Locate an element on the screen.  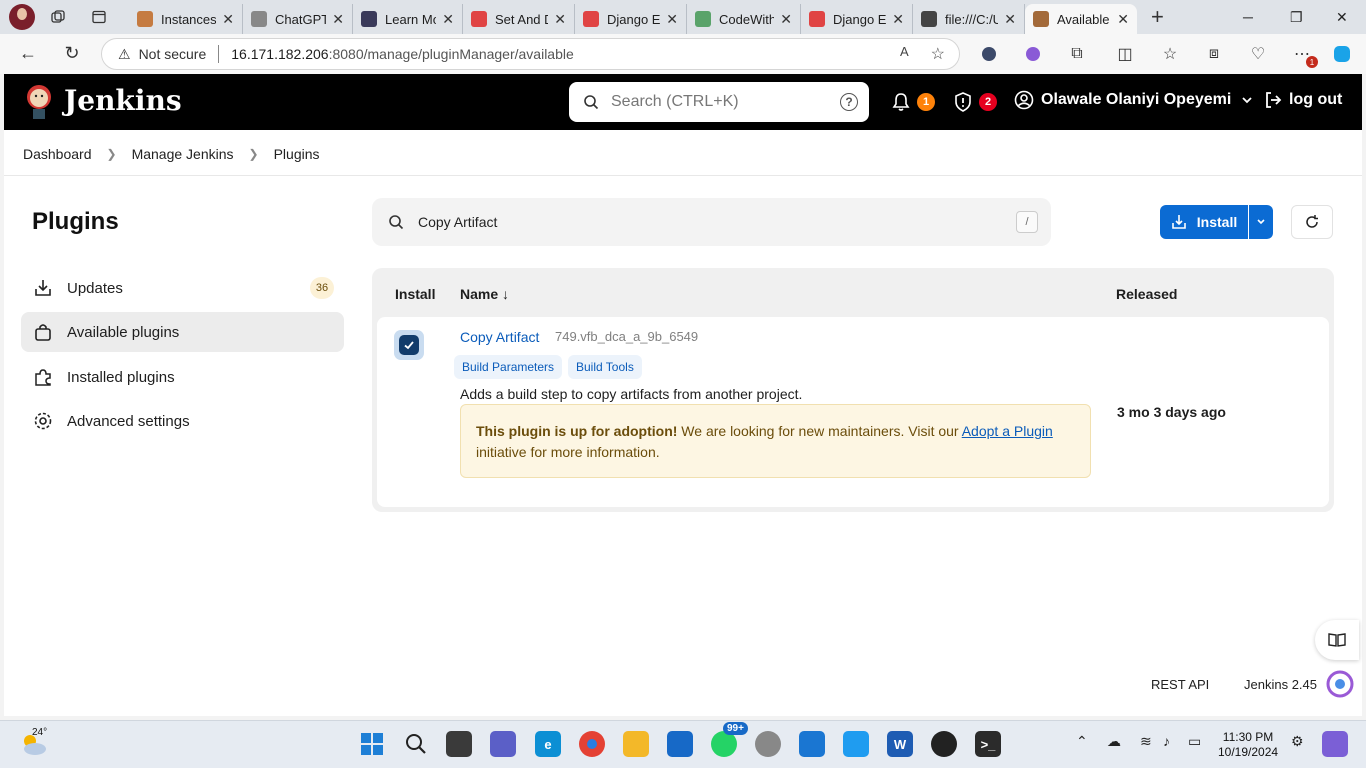
warning-icon: ⚠ is located at coordinates (124, 54).